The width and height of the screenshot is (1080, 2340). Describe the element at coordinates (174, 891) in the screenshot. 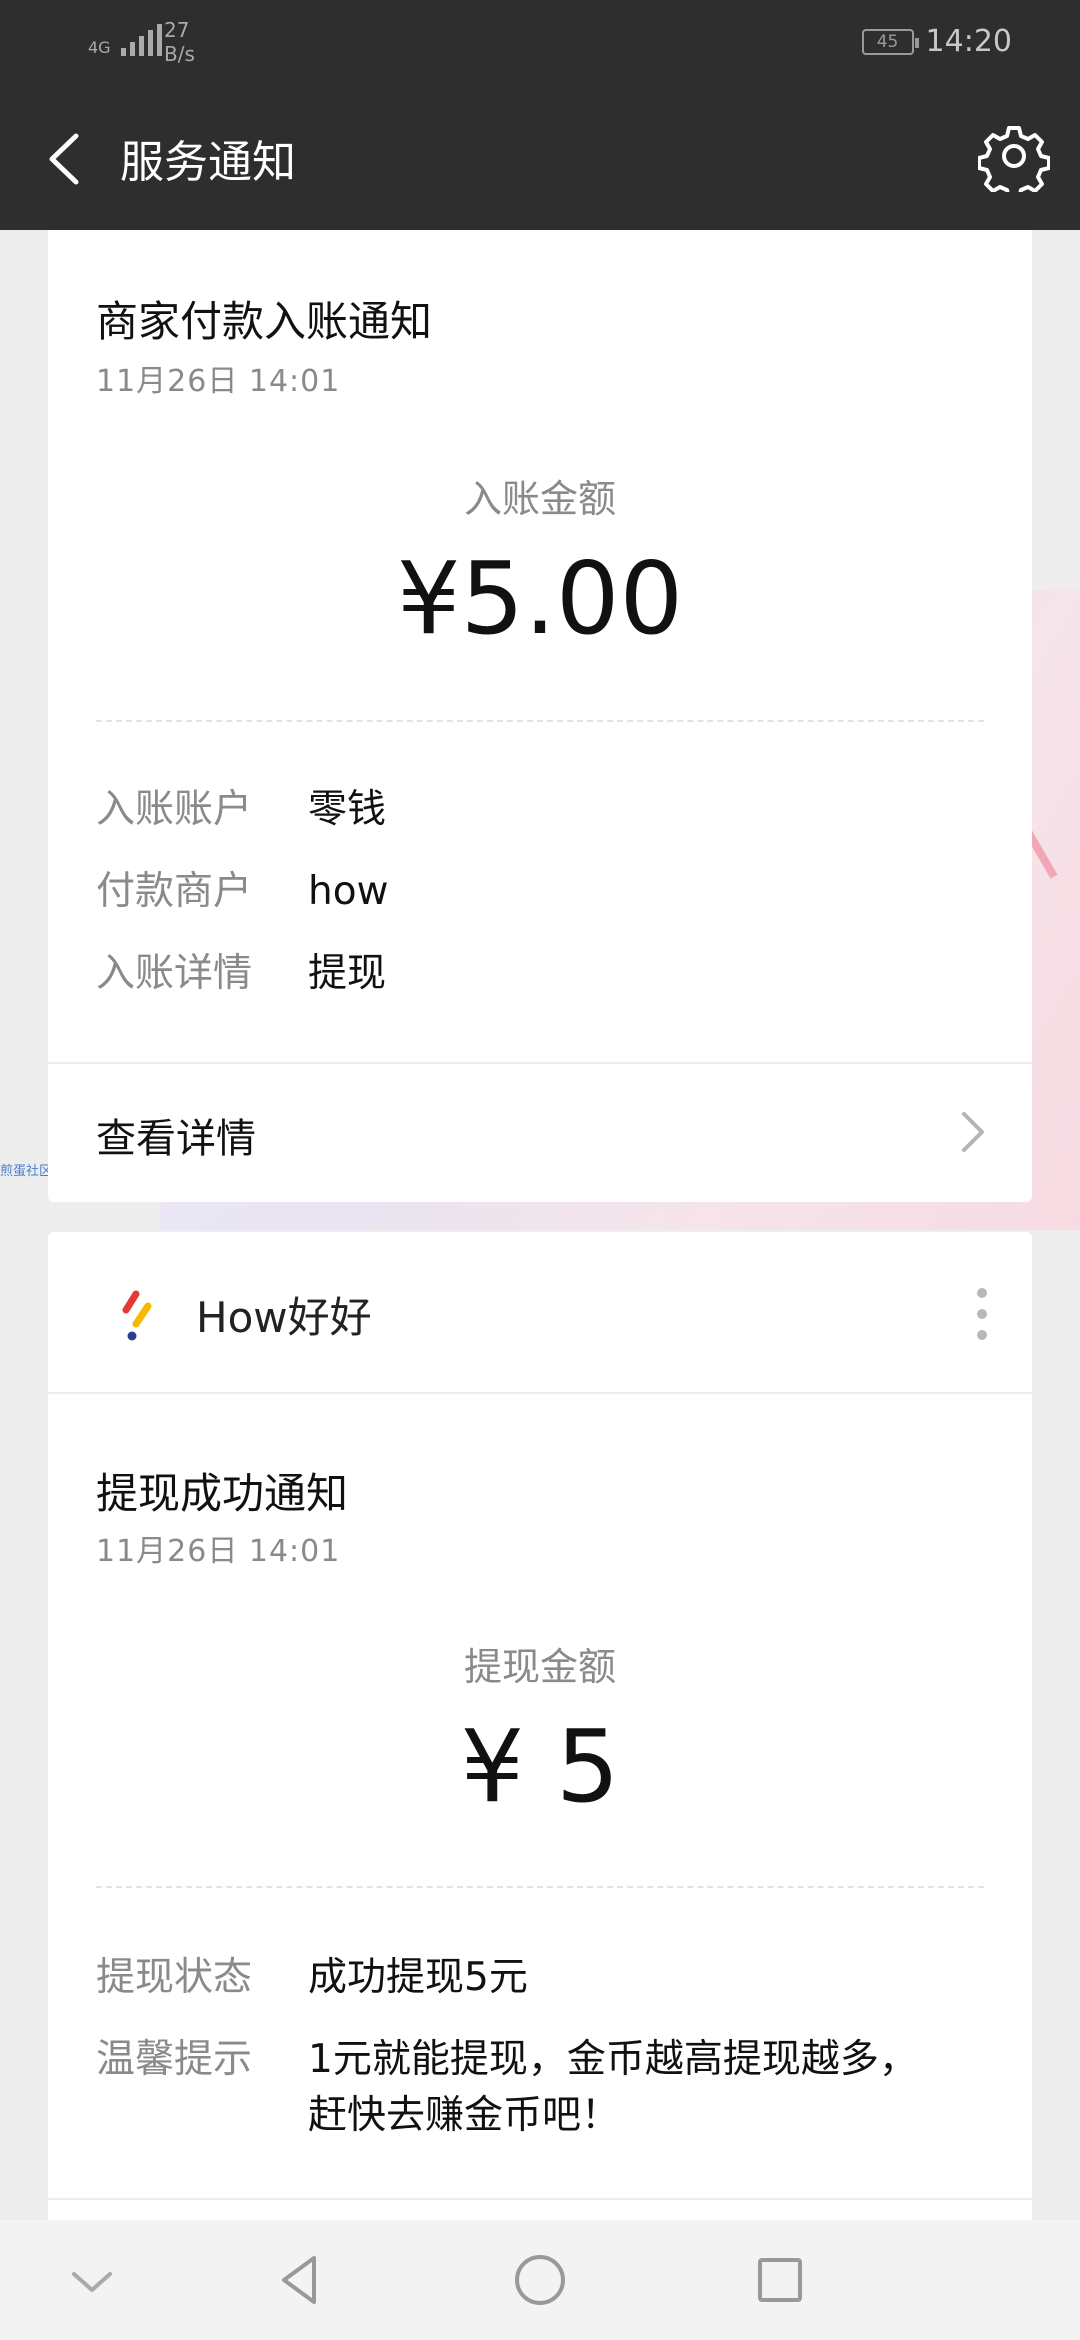

I see `field-key: 付款商户` at that location.